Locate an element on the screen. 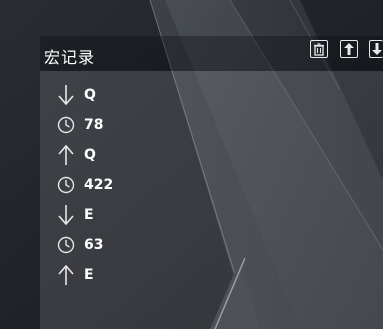  panel-header: 宏记录 is located at coordinates (211, 53).